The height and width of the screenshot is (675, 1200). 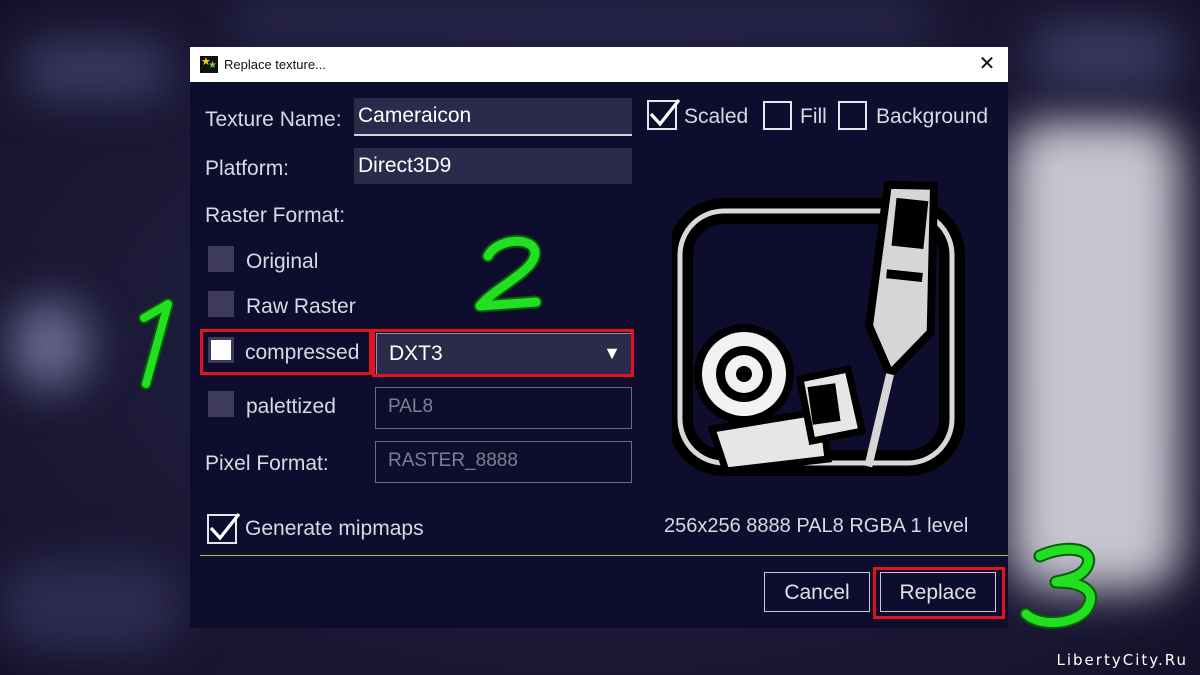 What do you see at coordinates (221, 304) in the screenshot?
I see `raw-raster-checkbox` at bounding box center [221, 304].